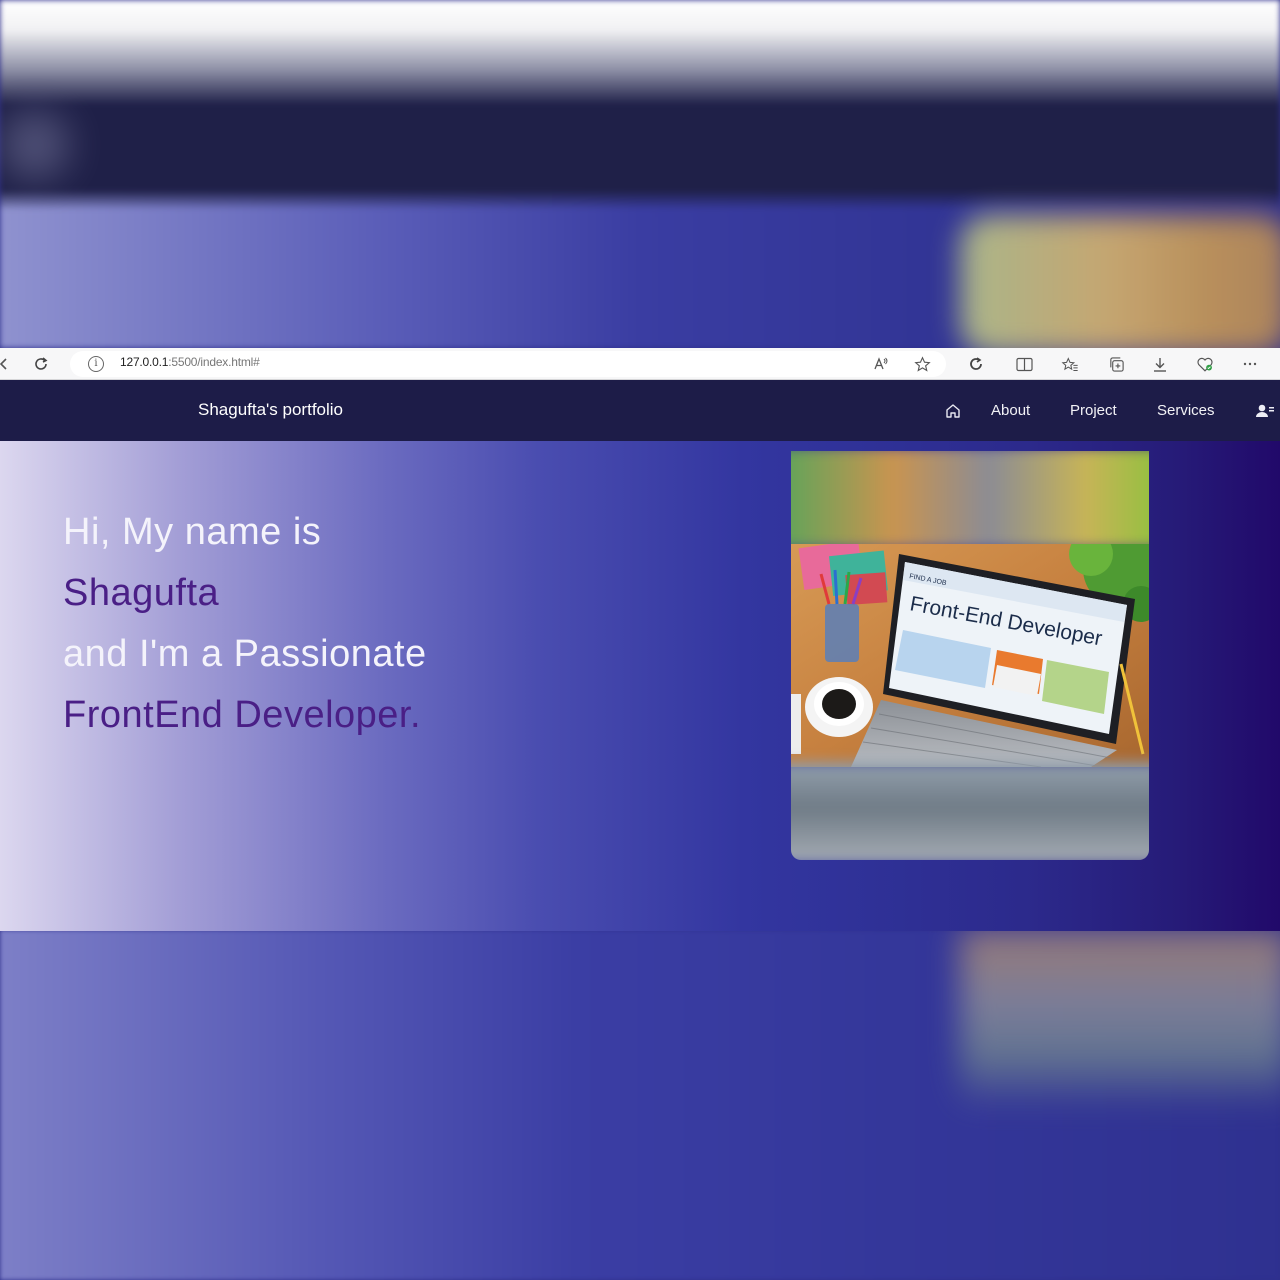 The image size is (1280, 1280). I want to click on hero-tagline: and I'm a Passionate, so click(245, 654).